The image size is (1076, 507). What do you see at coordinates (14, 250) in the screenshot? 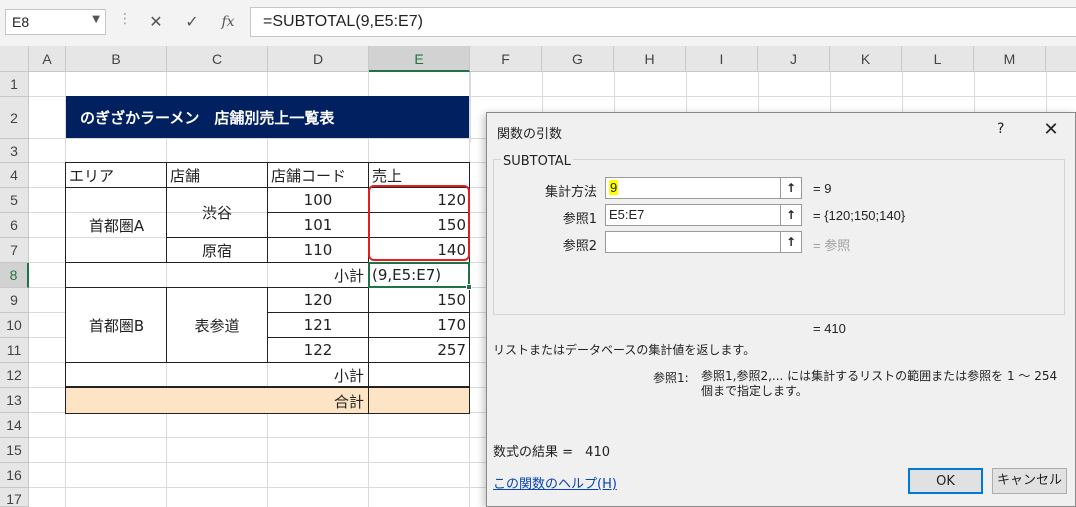
I see `row-header-7: 7` at bounding box center [14, 250].